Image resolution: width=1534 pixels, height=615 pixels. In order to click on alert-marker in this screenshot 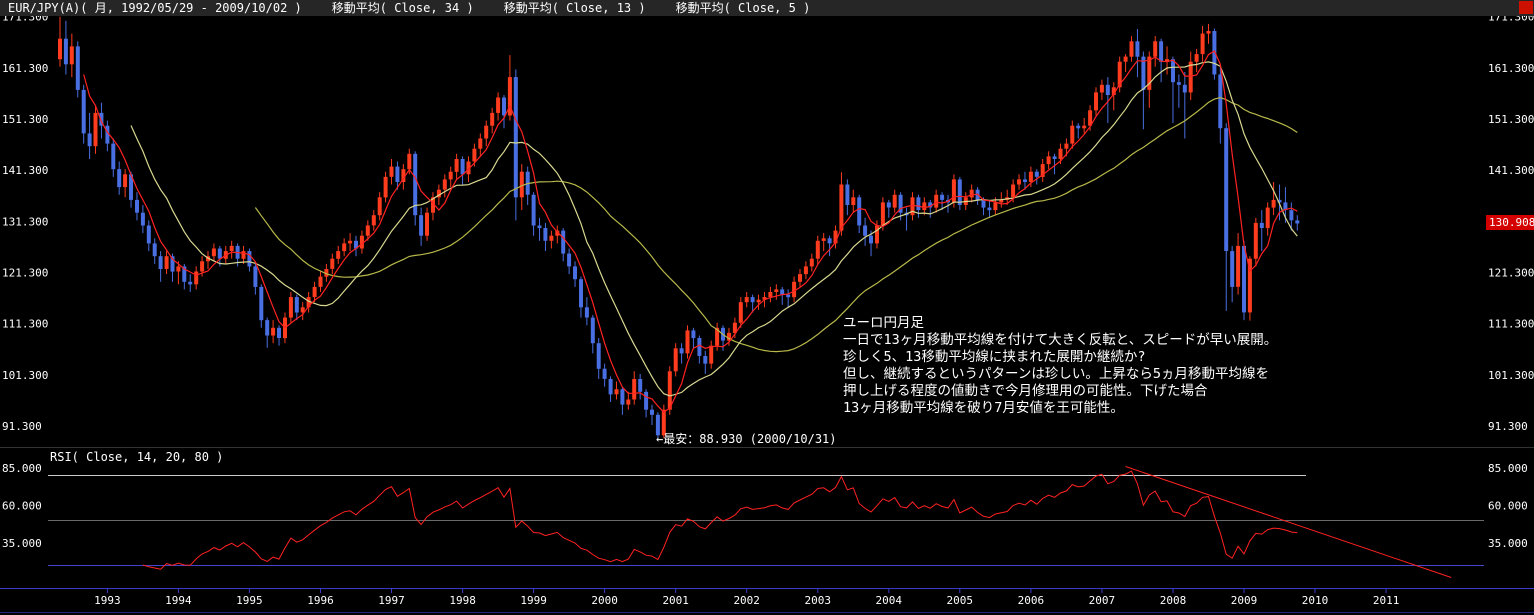, I will do `click(1526, 7)`.